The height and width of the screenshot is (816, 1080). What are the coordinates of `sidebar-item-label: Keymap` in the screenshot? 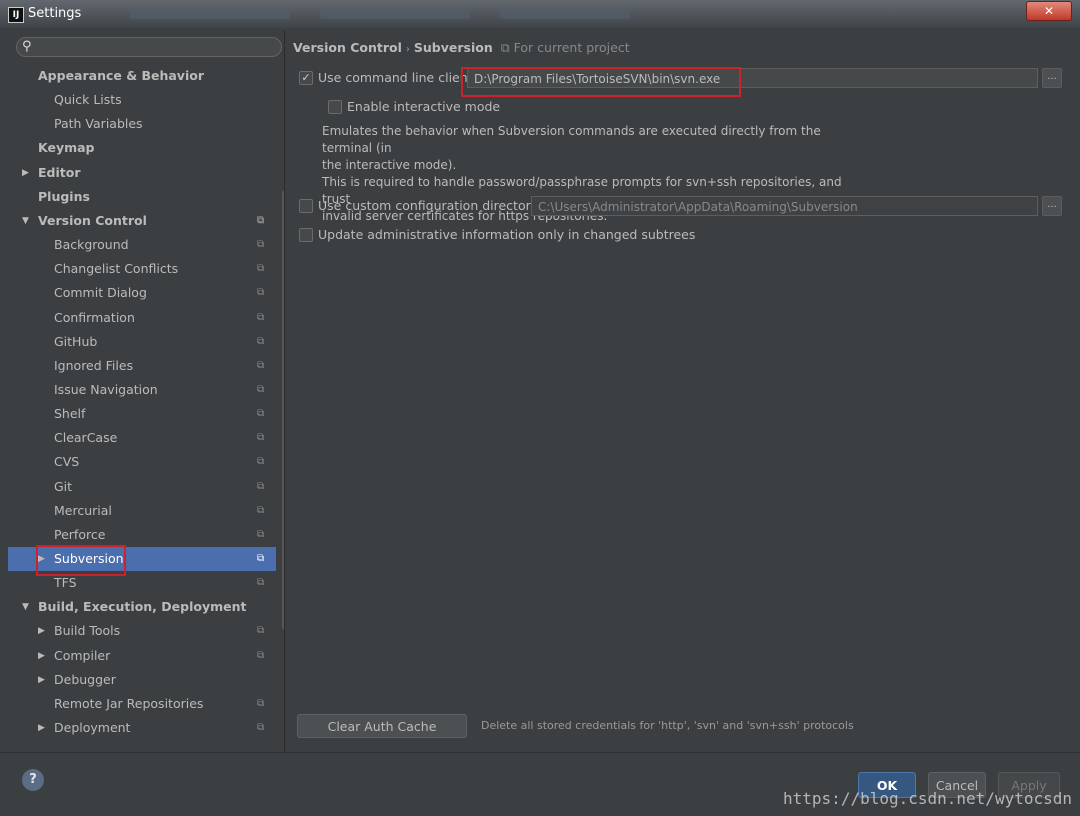 It's located at (66, 148).